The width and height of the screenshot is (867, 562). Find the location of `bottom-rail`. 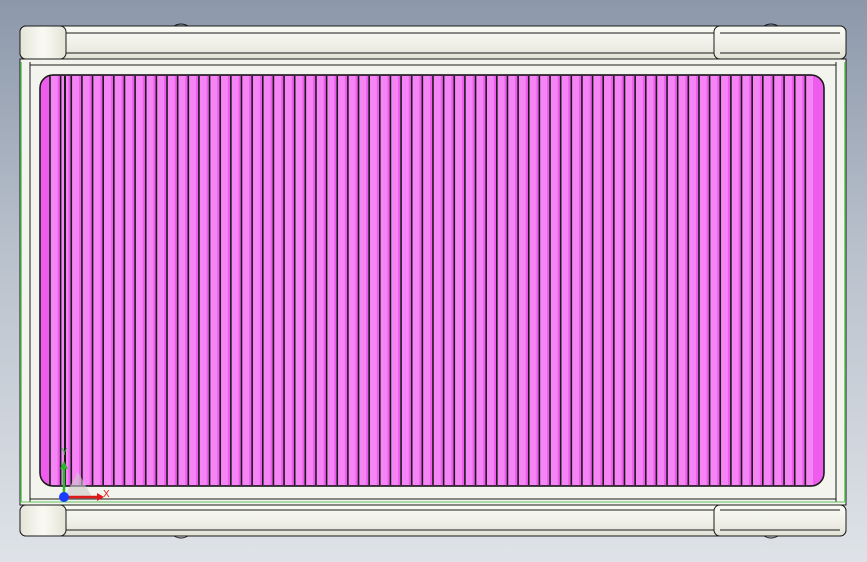

bottom-rail is located at coordinates (433, 521).